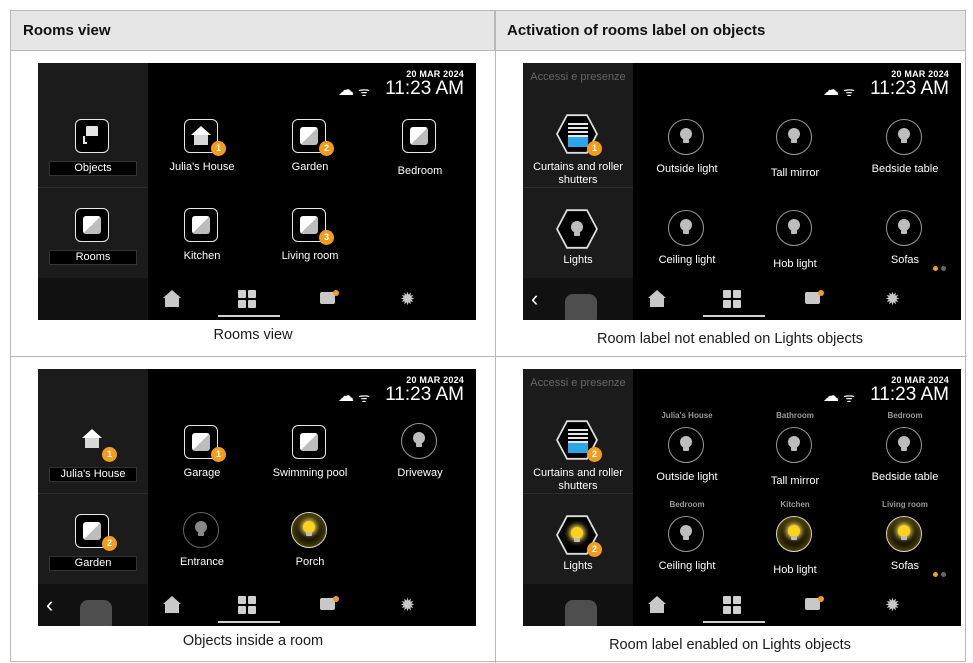 The image size is (973, 663). Describe the element at coordinates (687, 415) in the screenshot. I see `room-label: Julia's House` at that location.